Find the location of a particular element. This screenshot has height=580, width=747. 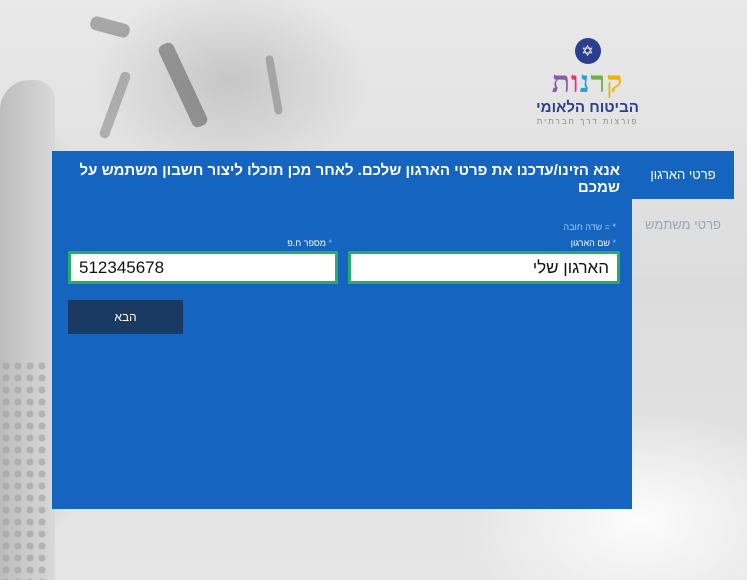

side-tabs: פרטי הארגון פרטי משתמש is located at coordinates (683, 198).